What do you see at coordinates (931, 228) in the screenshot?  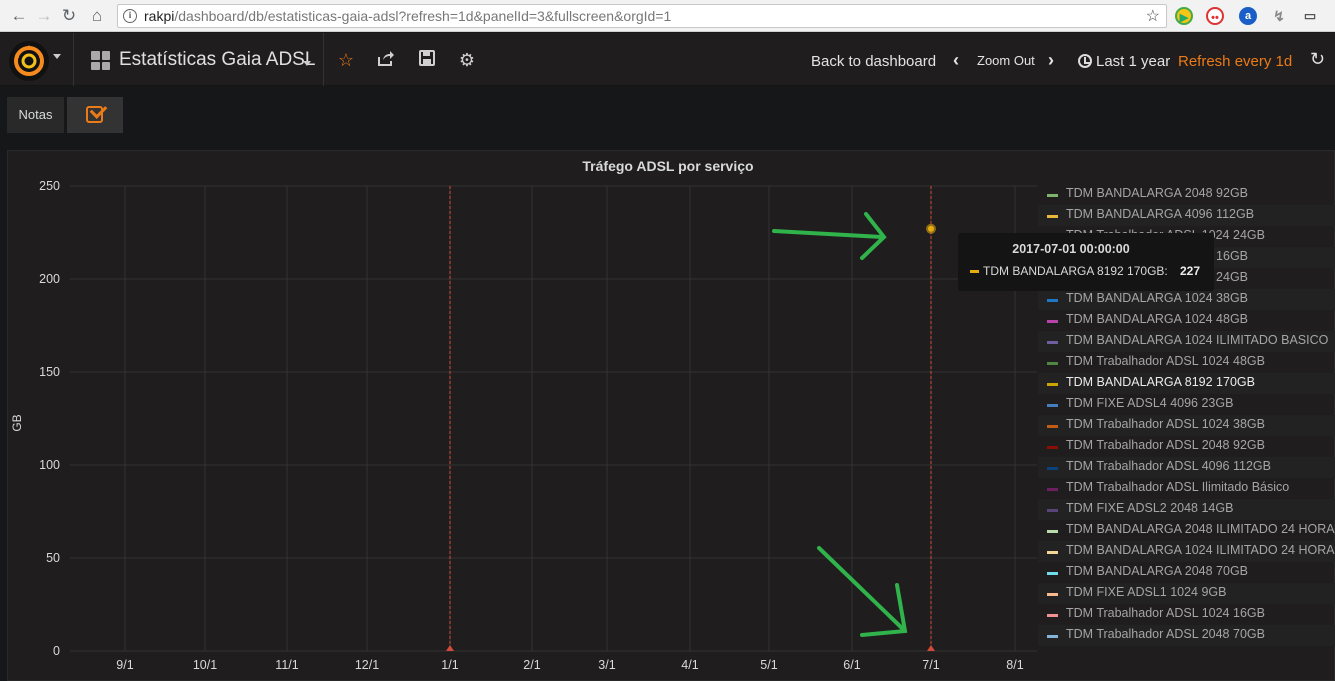 I see `data-point` at bounding box center [931, 228].